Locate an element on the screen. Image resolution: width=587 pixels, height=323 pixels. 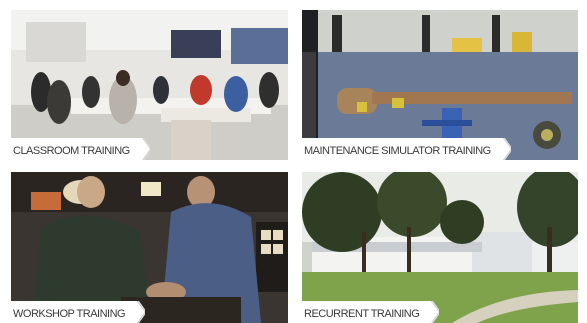
tile-caption: MAINTENANCE SIMULATOR TRAINING is located at coordinates (406, 149).